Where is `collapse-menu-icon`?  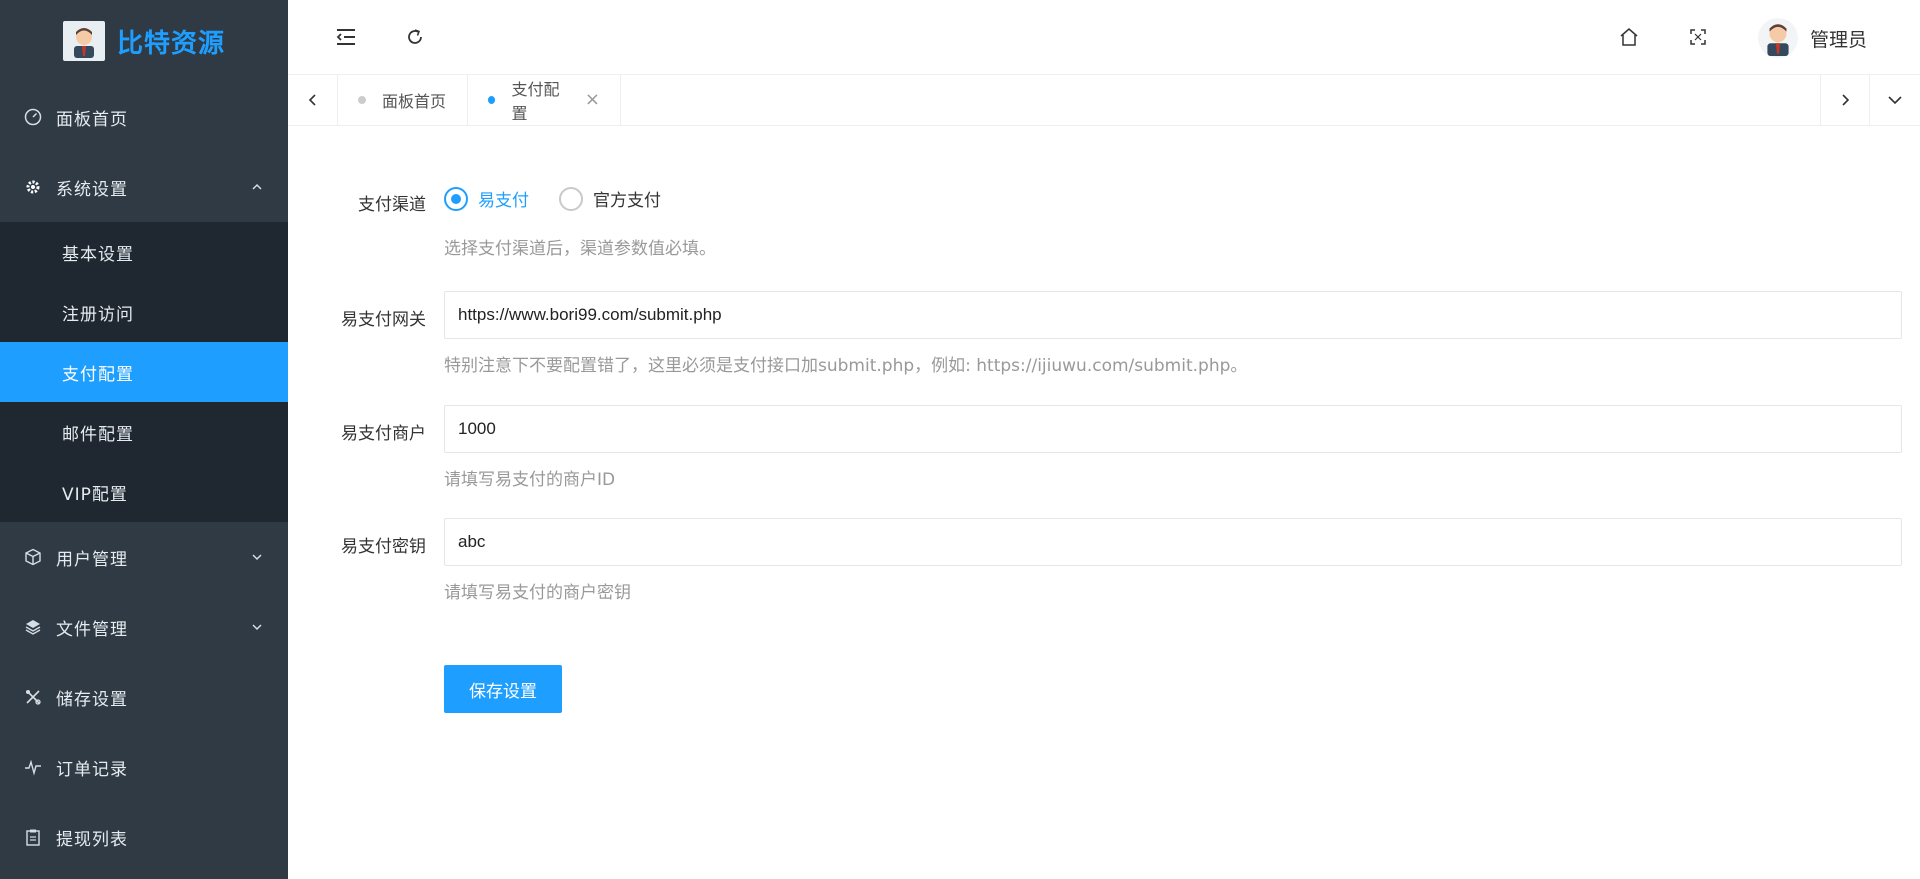 collapse-menu-icon is located at coordinates (346, 37).